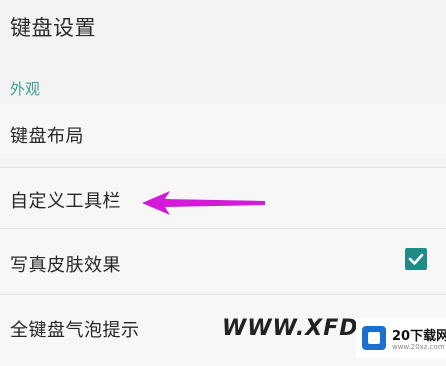 This screenshot has height=366, width=446. What do you see at coordinates (292, 328) in the screenshot?
I see `watermark-text: WWW.XFDOW` at bounding box center [292, 328].